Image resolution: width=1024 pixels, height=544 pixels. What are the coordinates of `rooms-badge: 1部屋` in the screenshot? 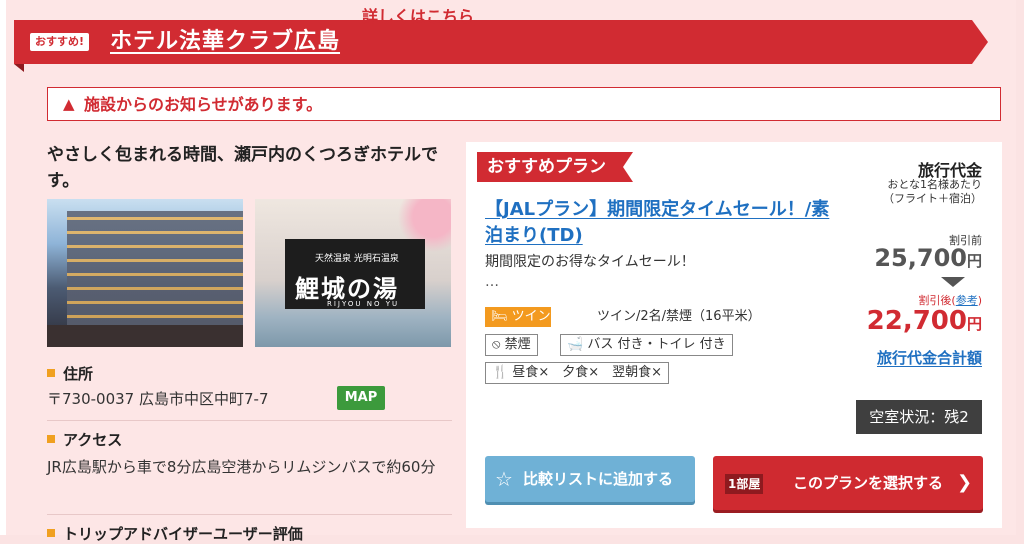 It's located at (744, 484).